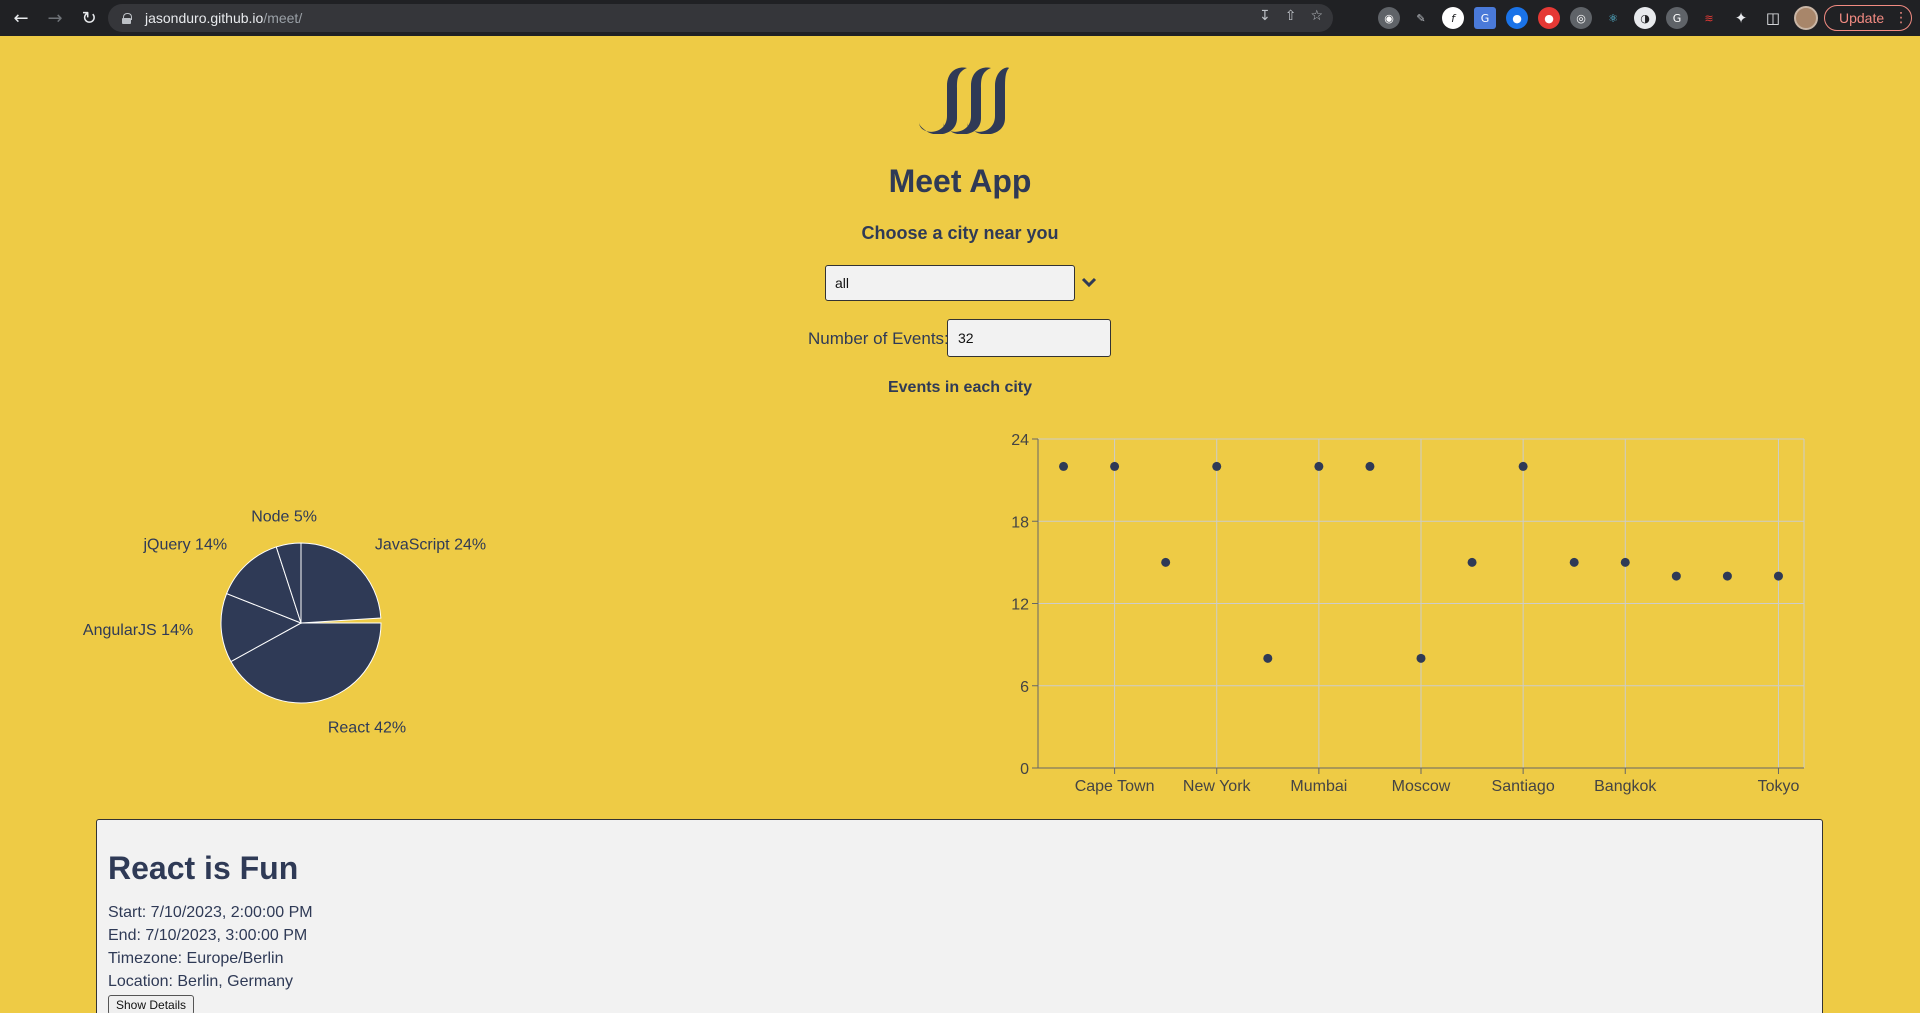 The width and height of the screenshot is (1920, 1013). I want to click on bookmark-star-icon: ☆, so click(1316, 16).